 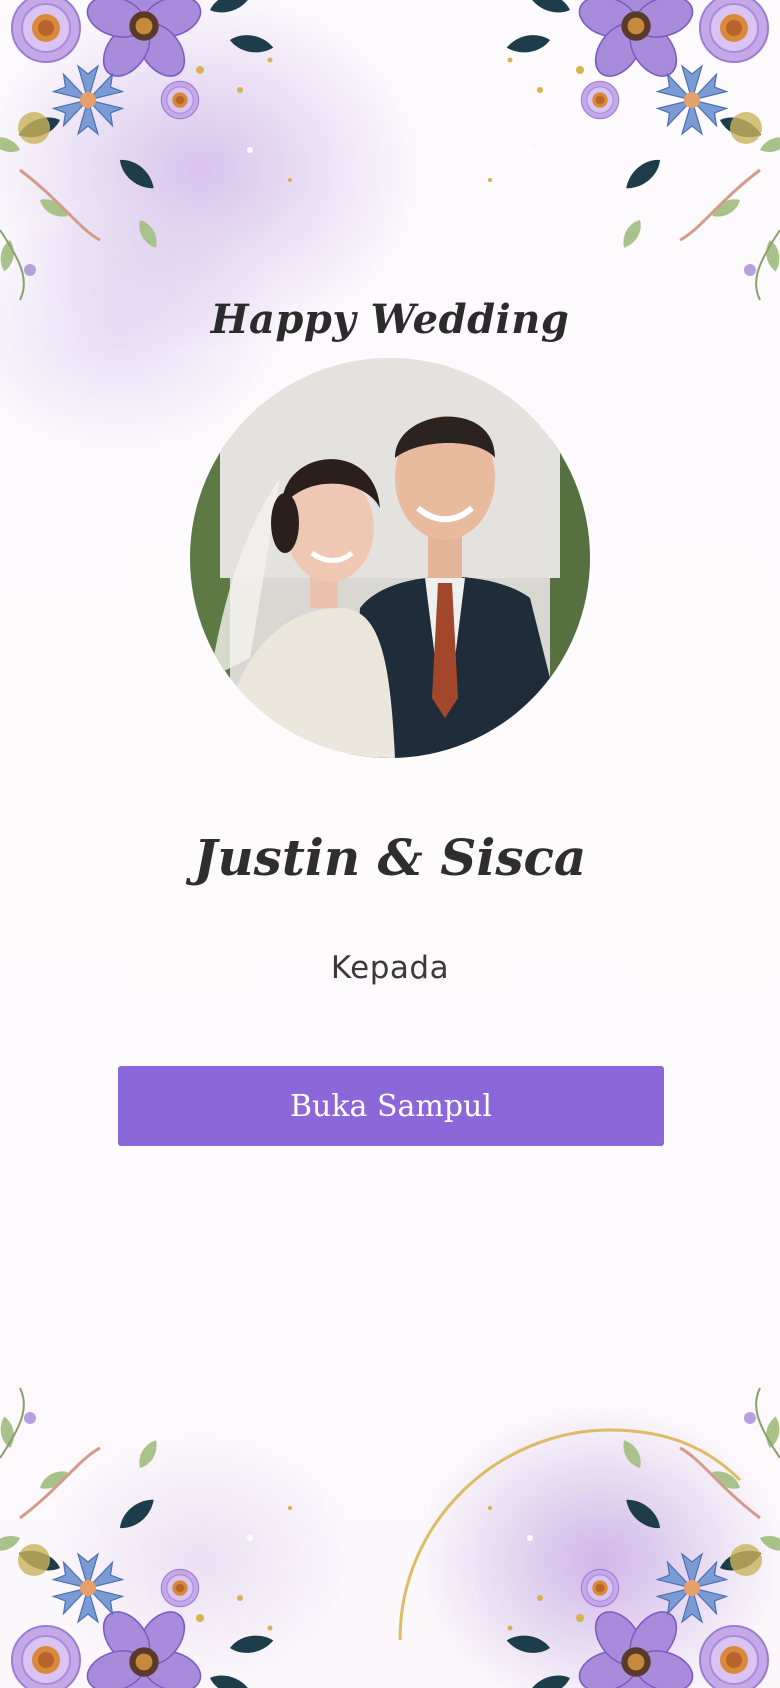 What do you see at coordinates (390, 968) in the screenshot?
I see `recipient-label: Kepada` at bounding box center [390, 968].